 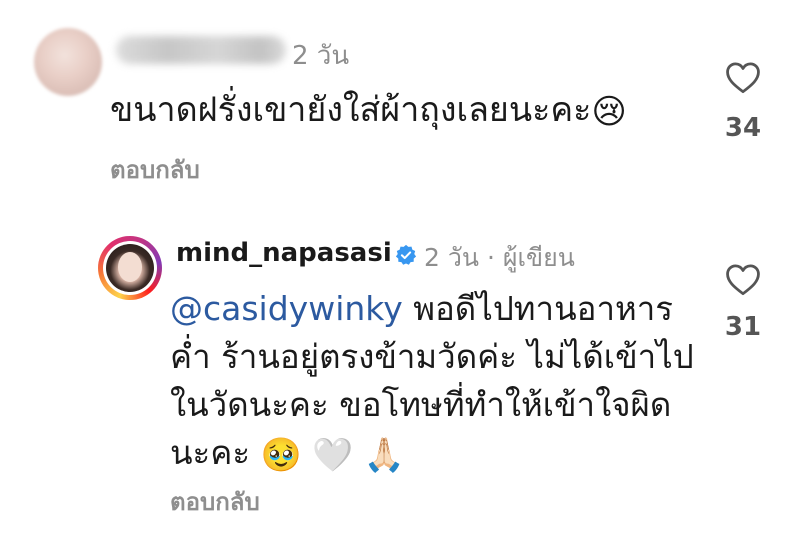 What do you see at coordinates (333, 454) in the screenshot?
I see `white-heart-emoji: 🤍` at bounding box center [333, 454].